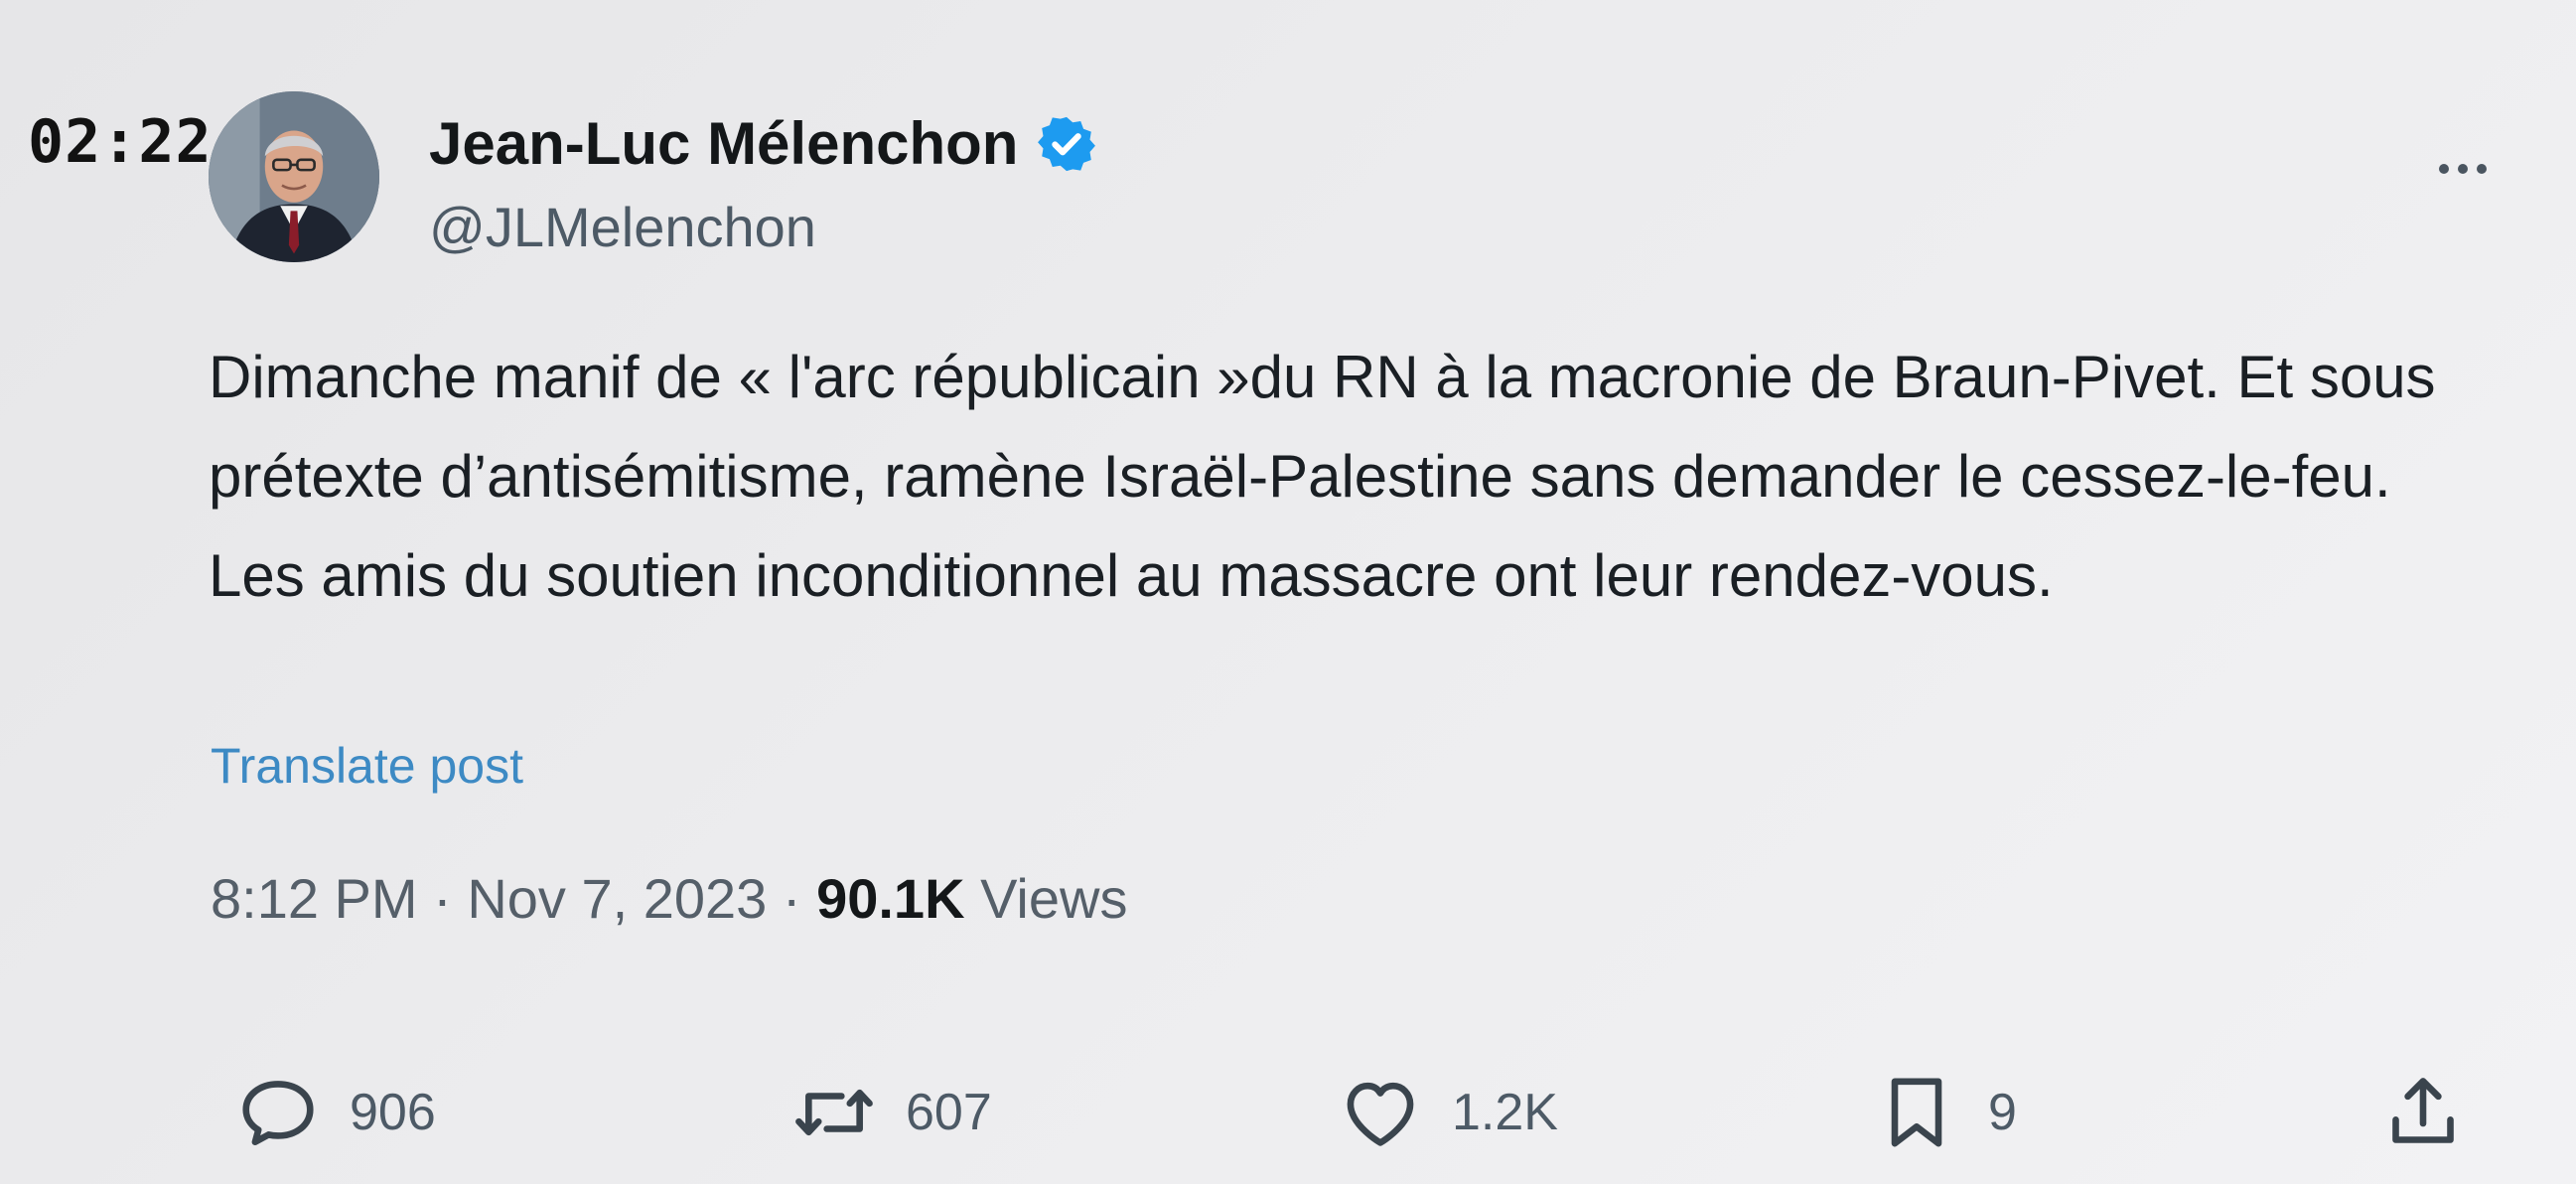 The width and height of the screenshot is (2576, 1184). I want to click on post-time: 8:12 PM, so click(314, 898).